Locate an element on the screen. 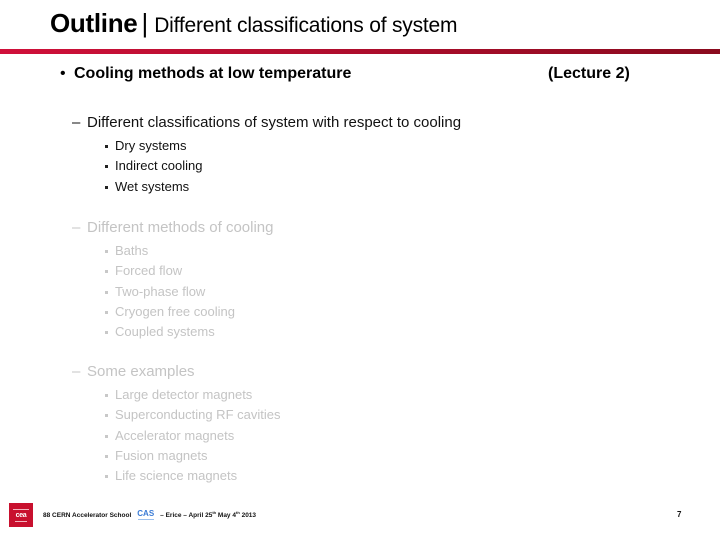 Image resolution: width=720 pixels, height=540 pixels. list-item: Two-phase flow is located at coordinates (189, 292).